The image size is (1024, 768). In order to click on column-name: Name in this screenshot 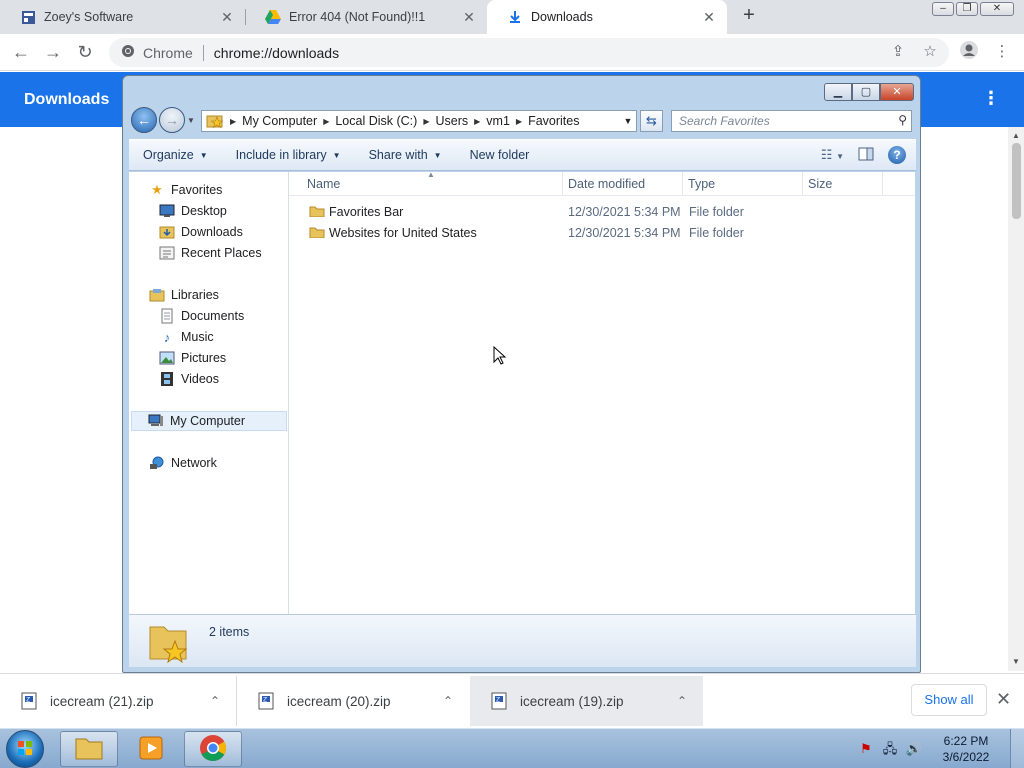, I will do `click(323, 184)`.